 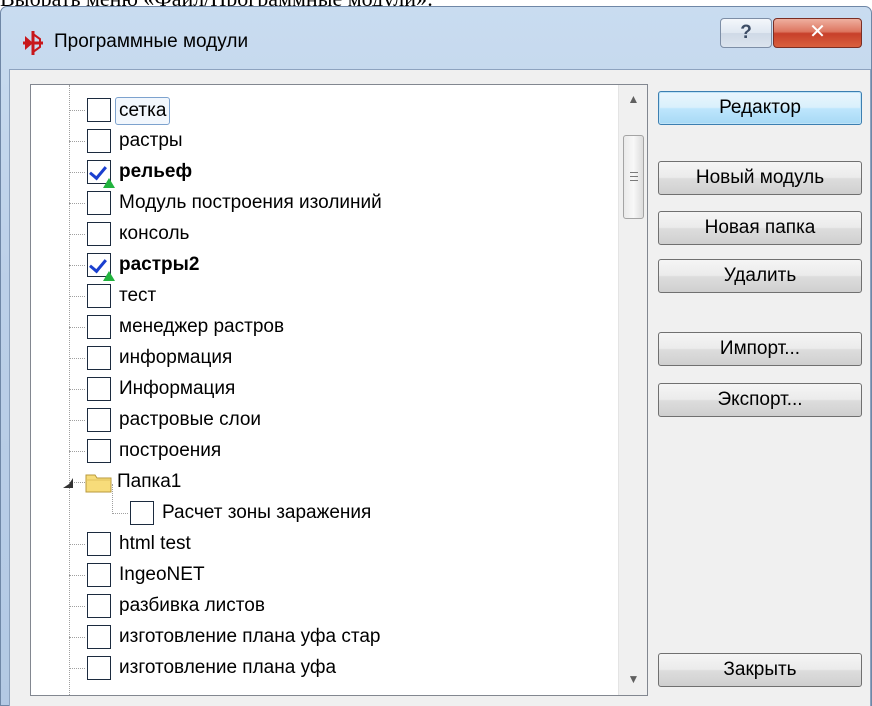 What do you see at coordinates (154, 234) in the screenshot?
I see `tree-item-label: консоль` at bounding box center [154, 234].